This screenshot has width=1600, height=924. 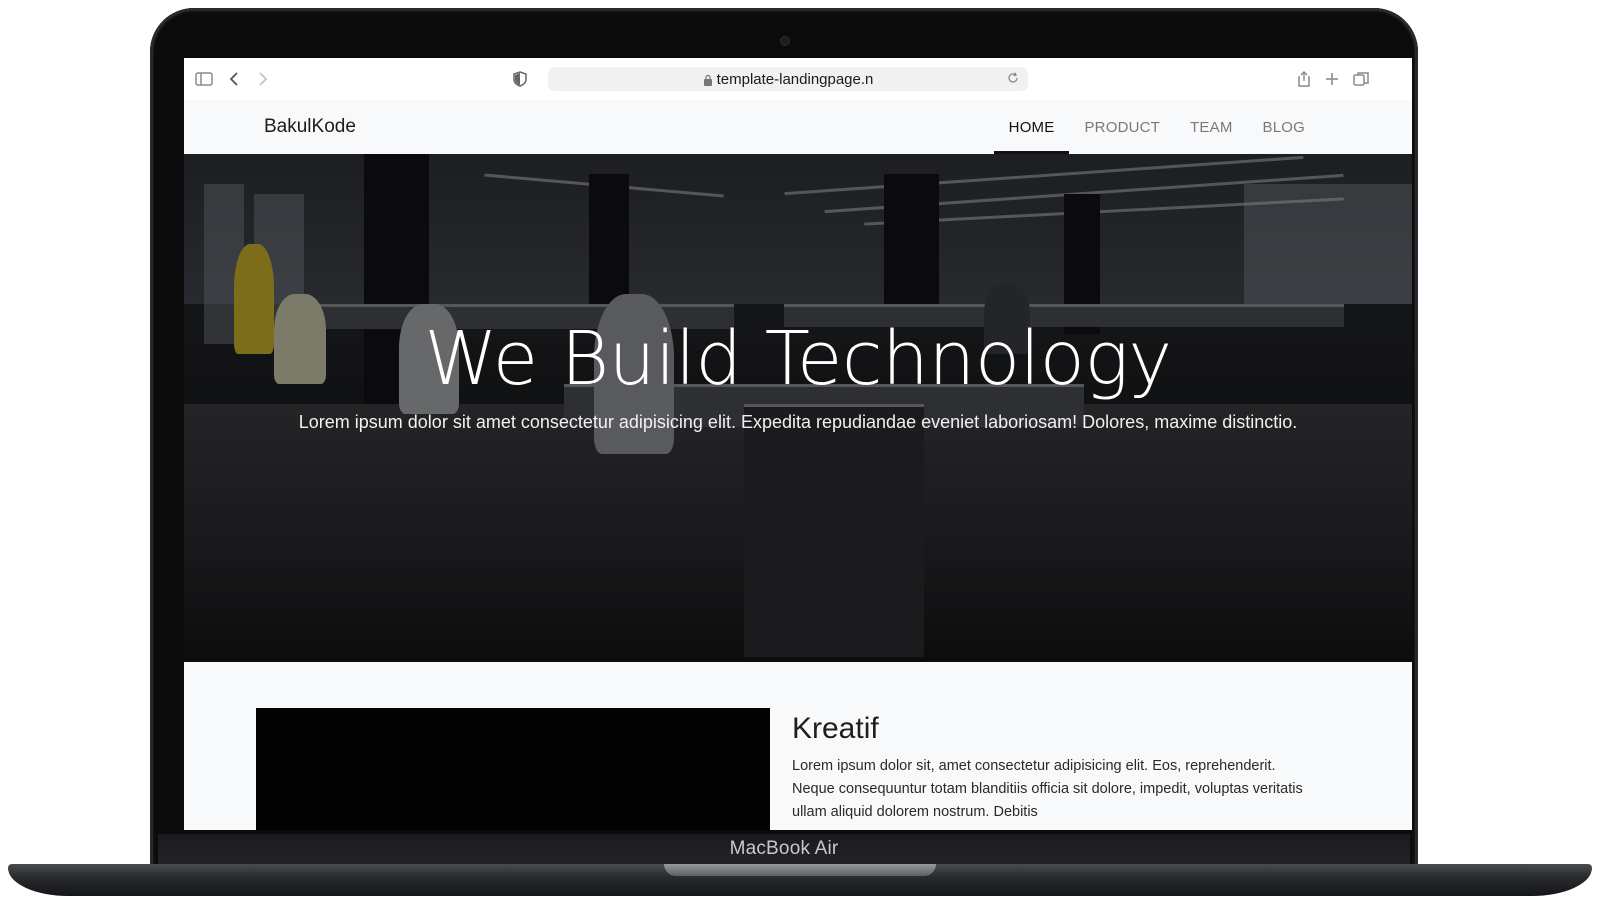 What do you see at coordinates (520, 79) in the screenshot?
I see `shield-icon` at bounding box center [520, 79].